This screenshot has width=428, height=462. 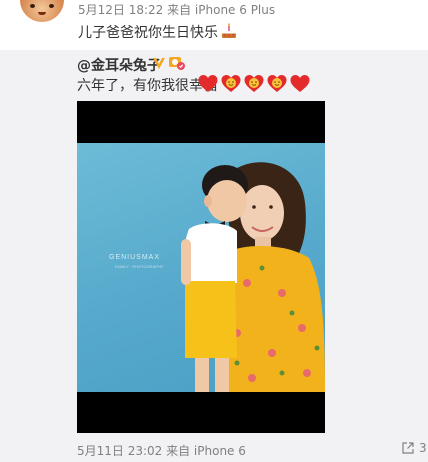 What do you see at coordinates (139, 266) in the screenshot?
I see `photo-watermark-sub: FAMILY · PHOTOGRAPHY` at bounding box center [139, 266].